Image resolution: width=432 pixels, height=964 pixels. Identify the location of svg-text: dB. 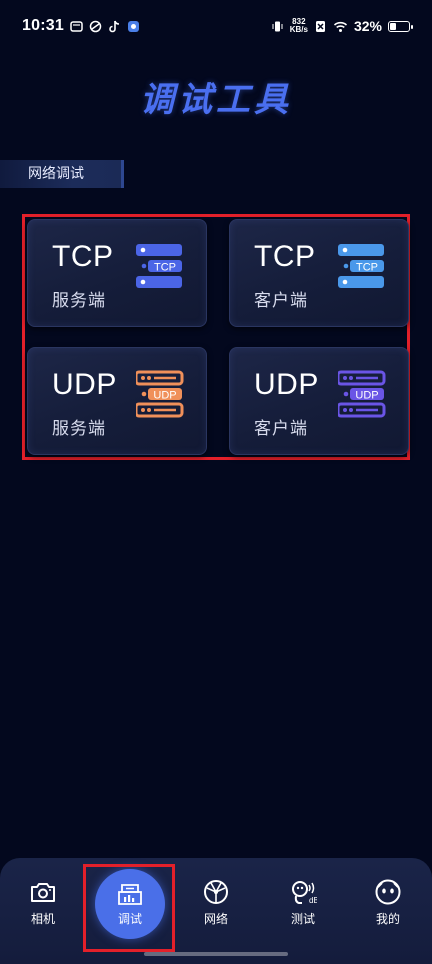
(313, 900).